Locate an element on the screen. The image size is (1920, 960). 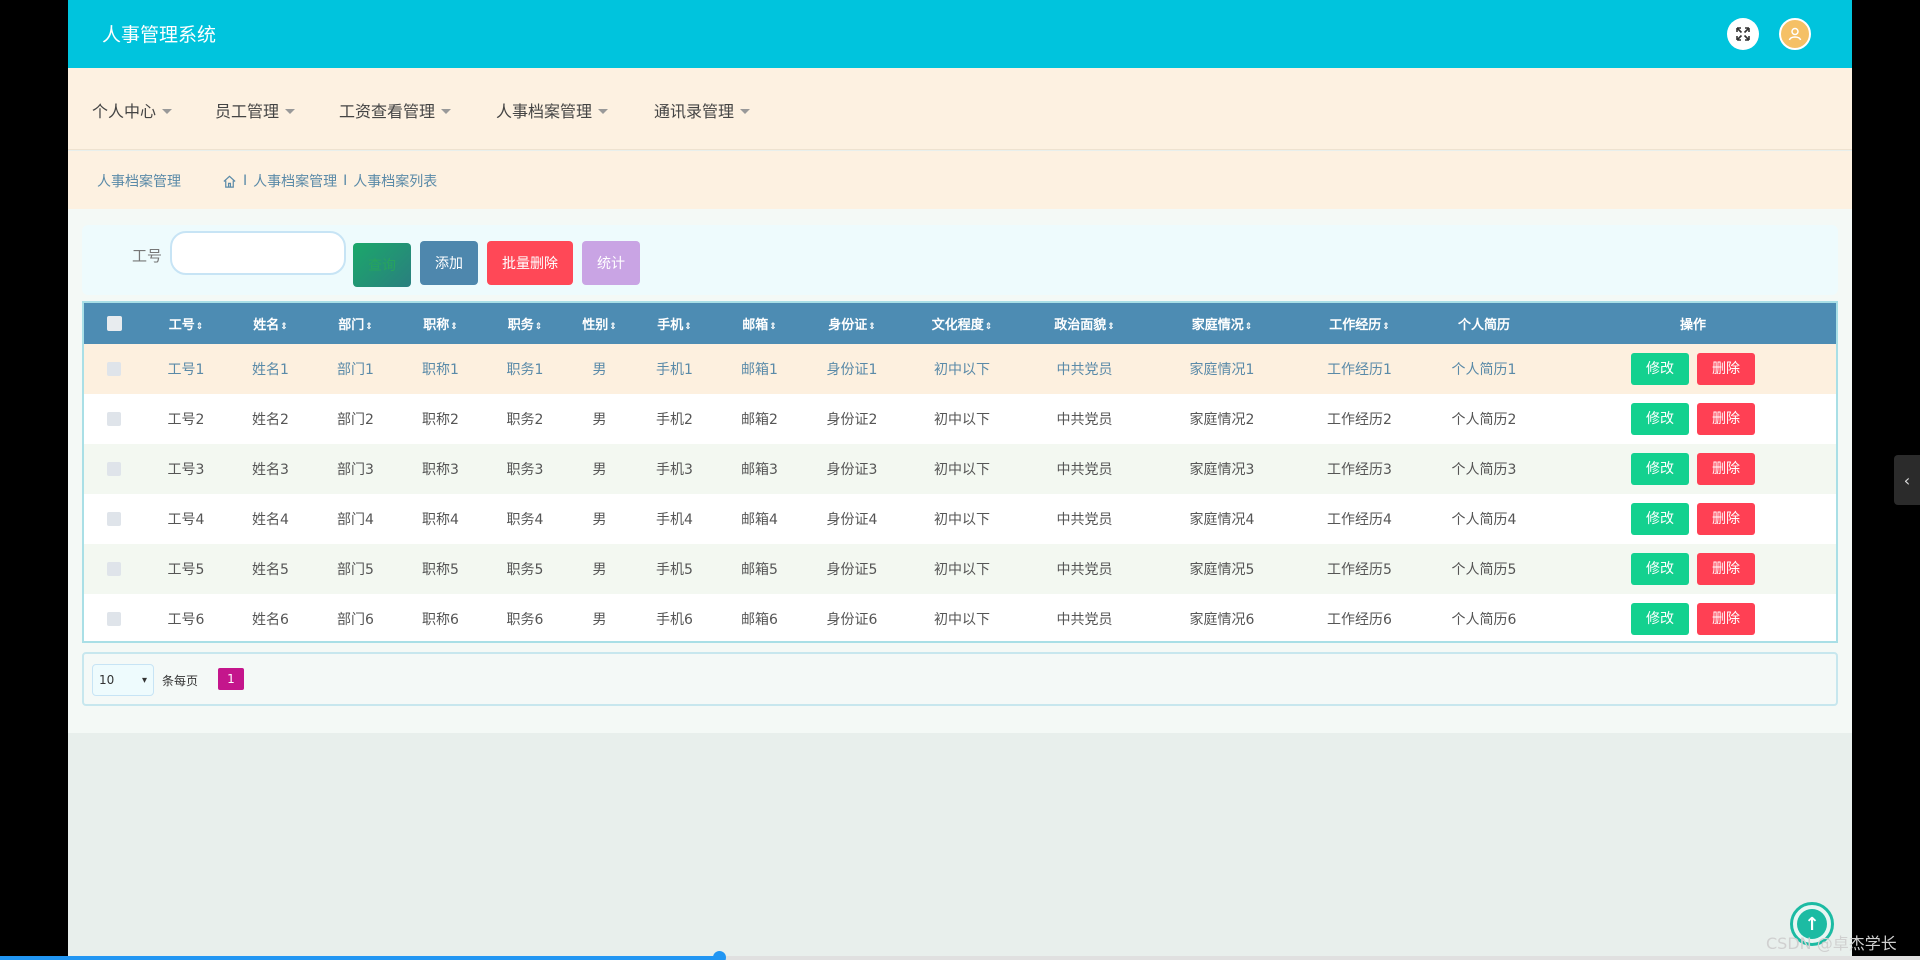
cell-phone: 手机4 is located at coordinates (674, 520).